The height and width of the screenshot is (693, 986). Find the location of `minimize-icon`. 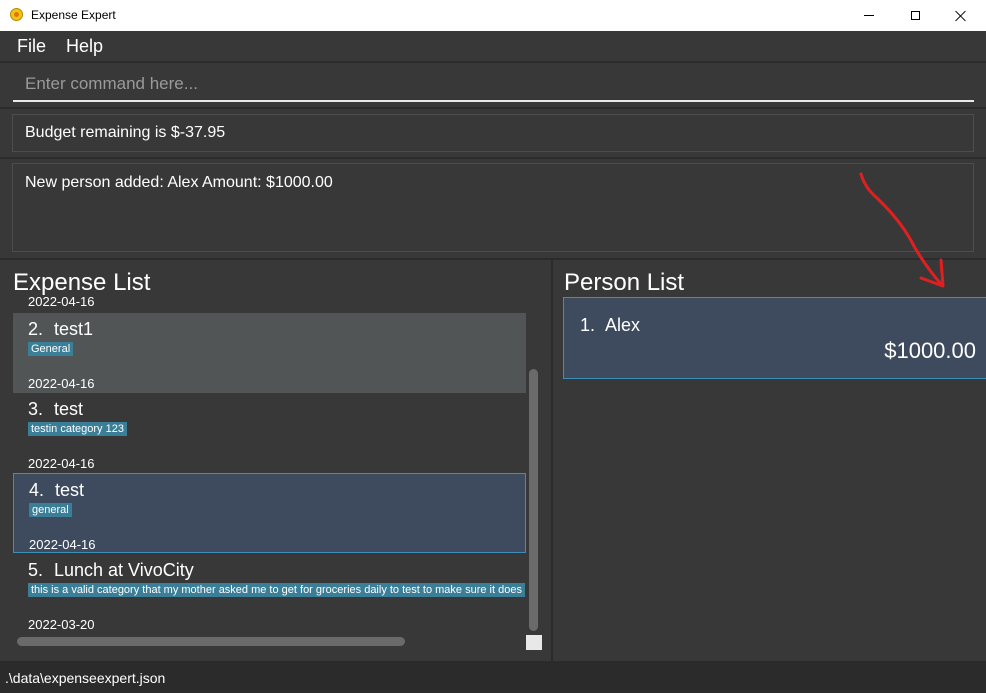

minimize-icon is located at coordinates (869, 15).